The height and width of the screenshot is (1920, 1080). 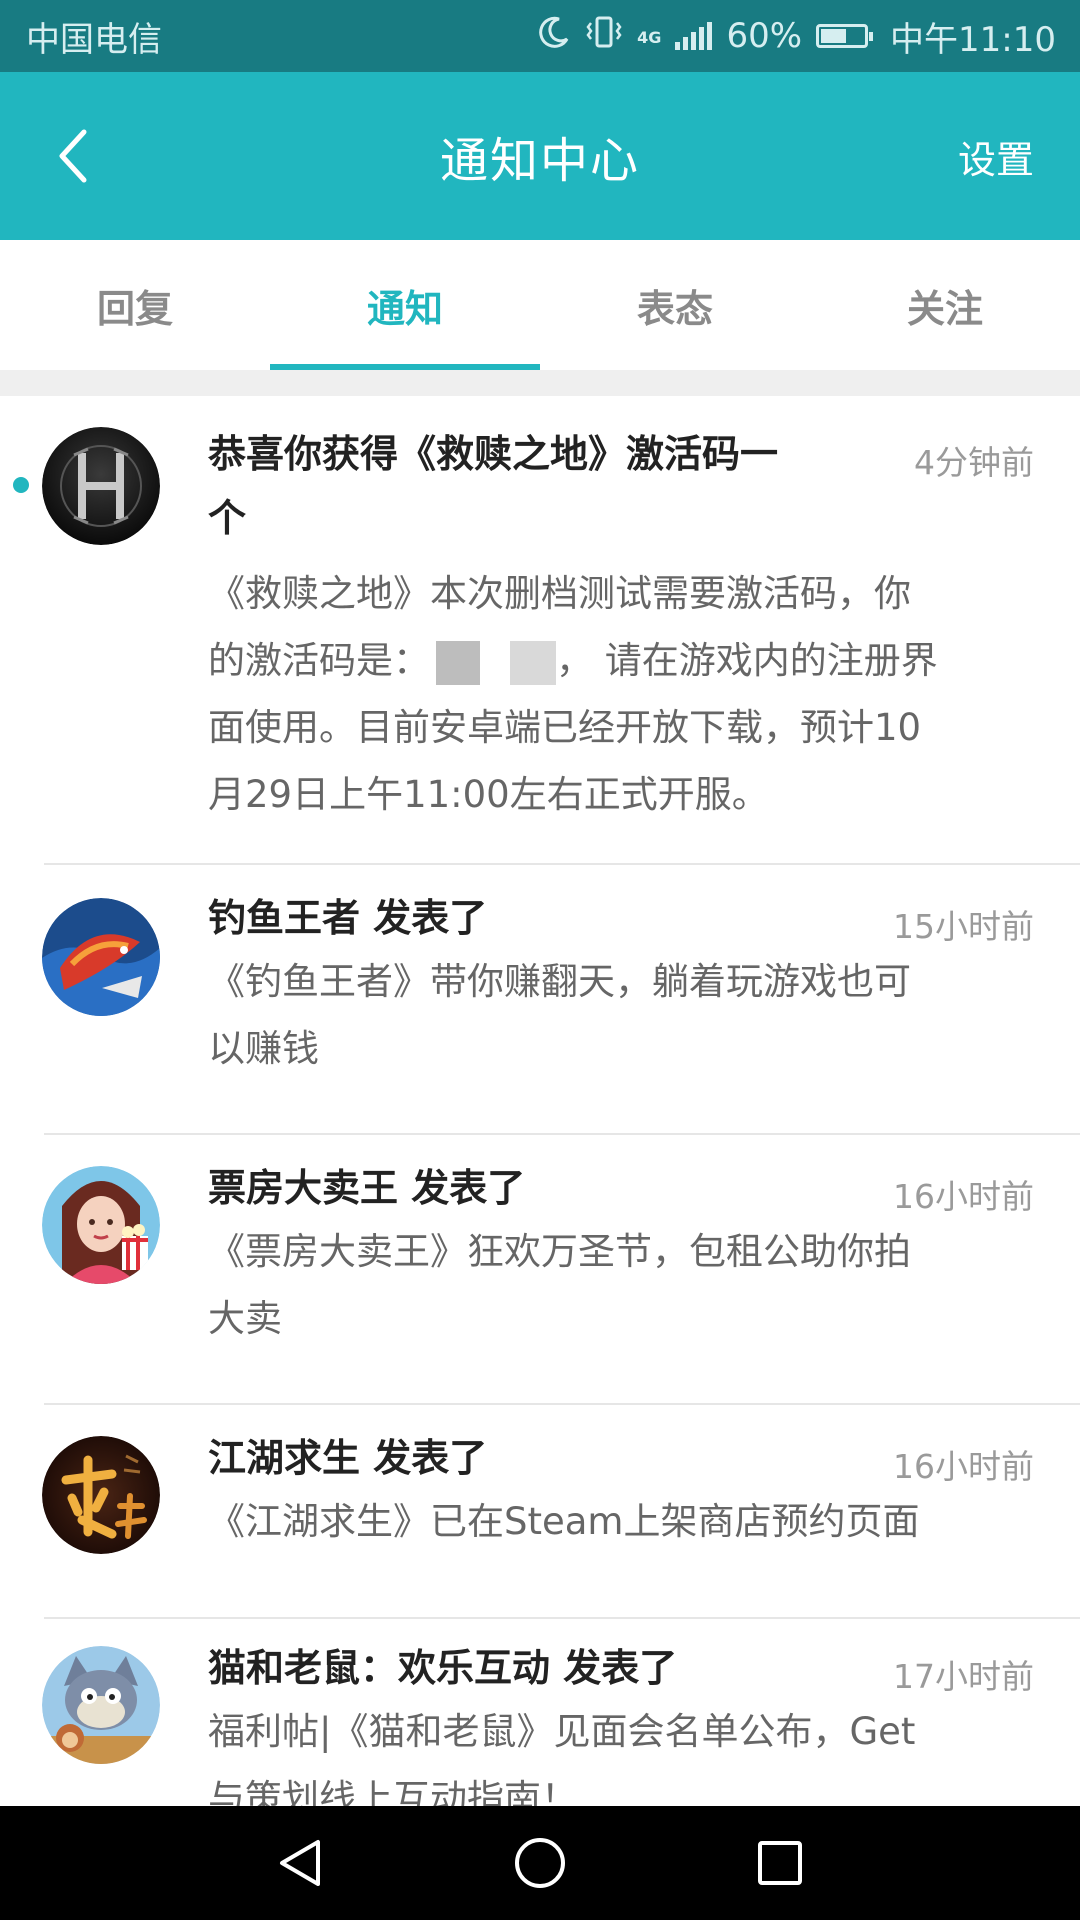 What do you see at coordinates (649, 37) in the screenshot?
I see `network-type-label: 4G` at bounding box center [649, 37].